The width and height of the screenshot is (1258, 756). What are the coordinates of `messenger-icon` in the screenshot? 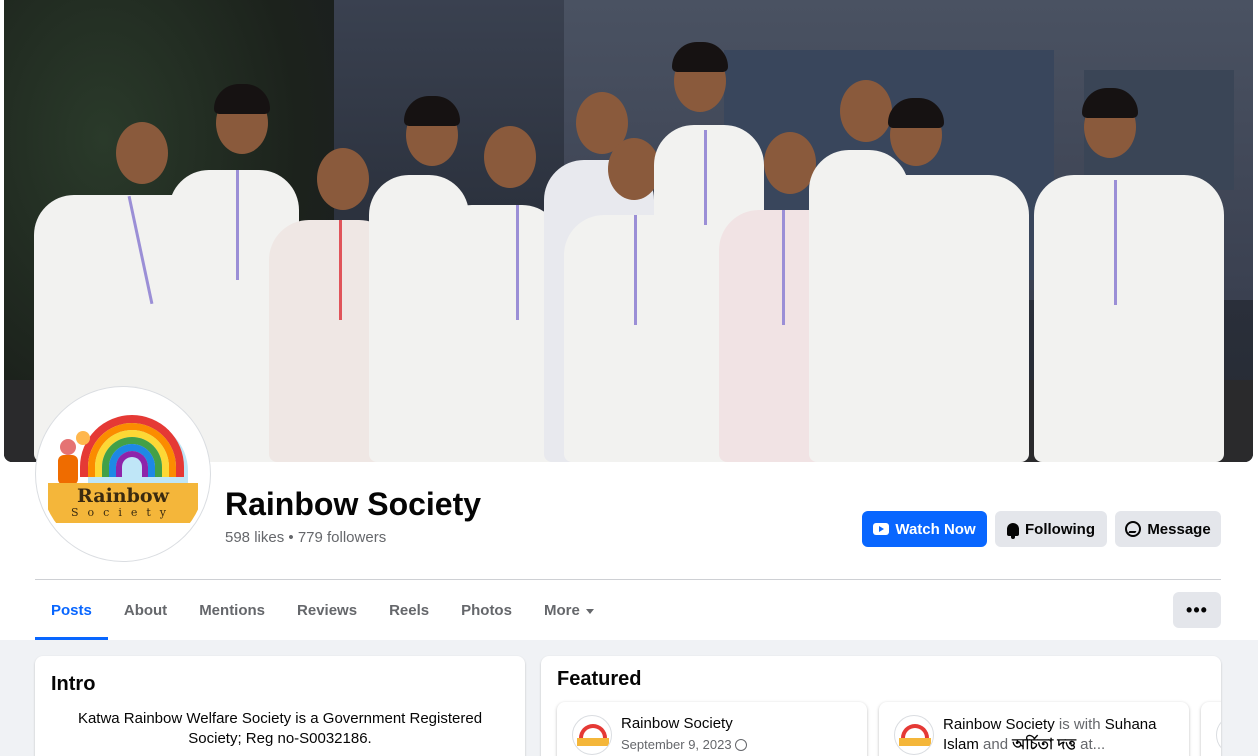 It's located at (1133, 529).